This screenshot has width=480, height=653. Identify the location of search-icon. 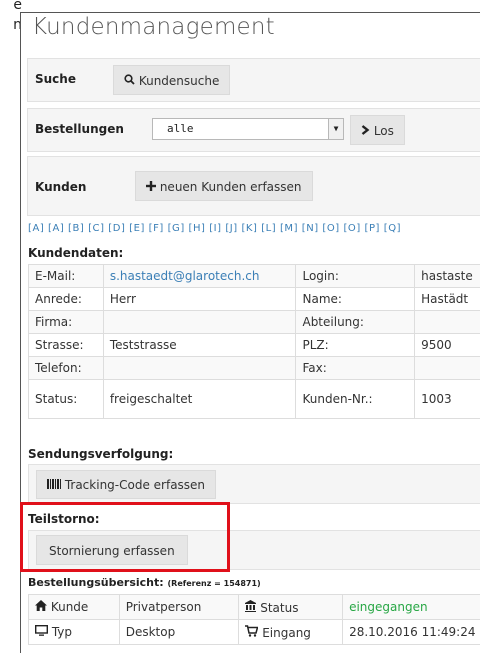
(129, 81).